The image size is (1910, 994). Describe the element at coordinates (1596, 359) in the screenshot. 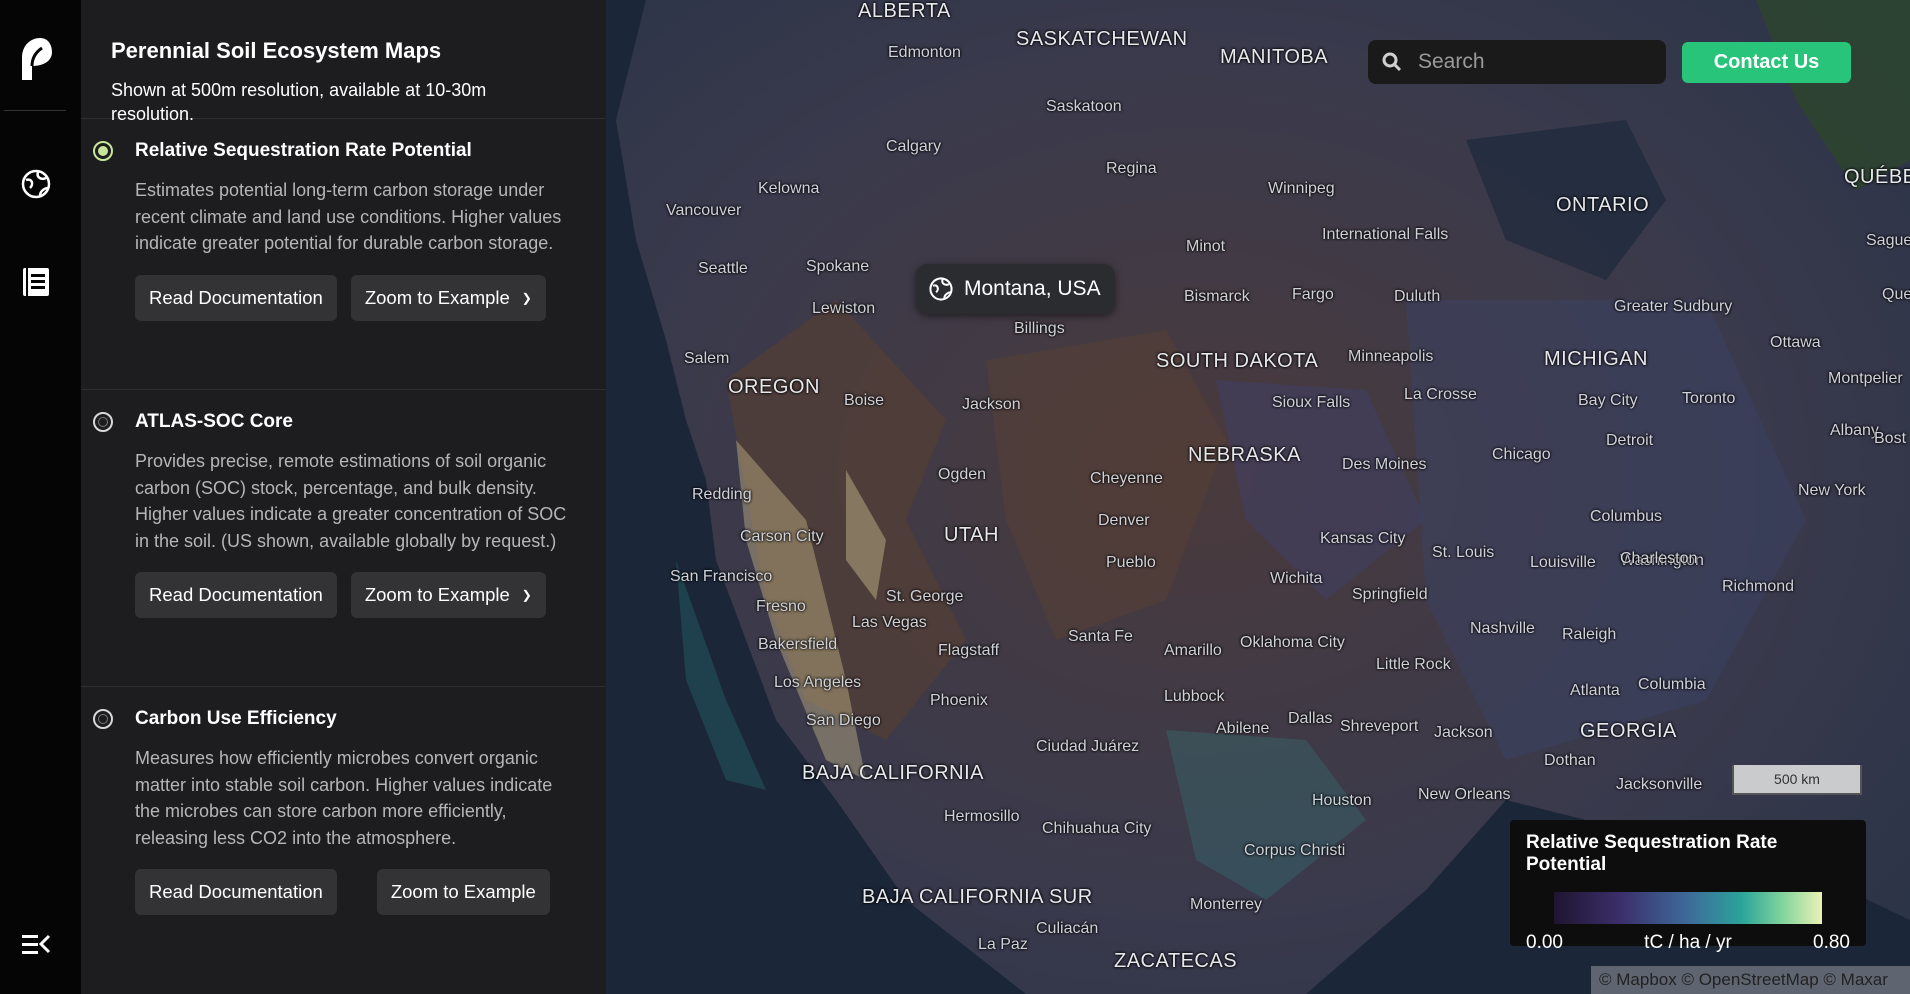

I see `region-label: MICHIGAN` at that location.